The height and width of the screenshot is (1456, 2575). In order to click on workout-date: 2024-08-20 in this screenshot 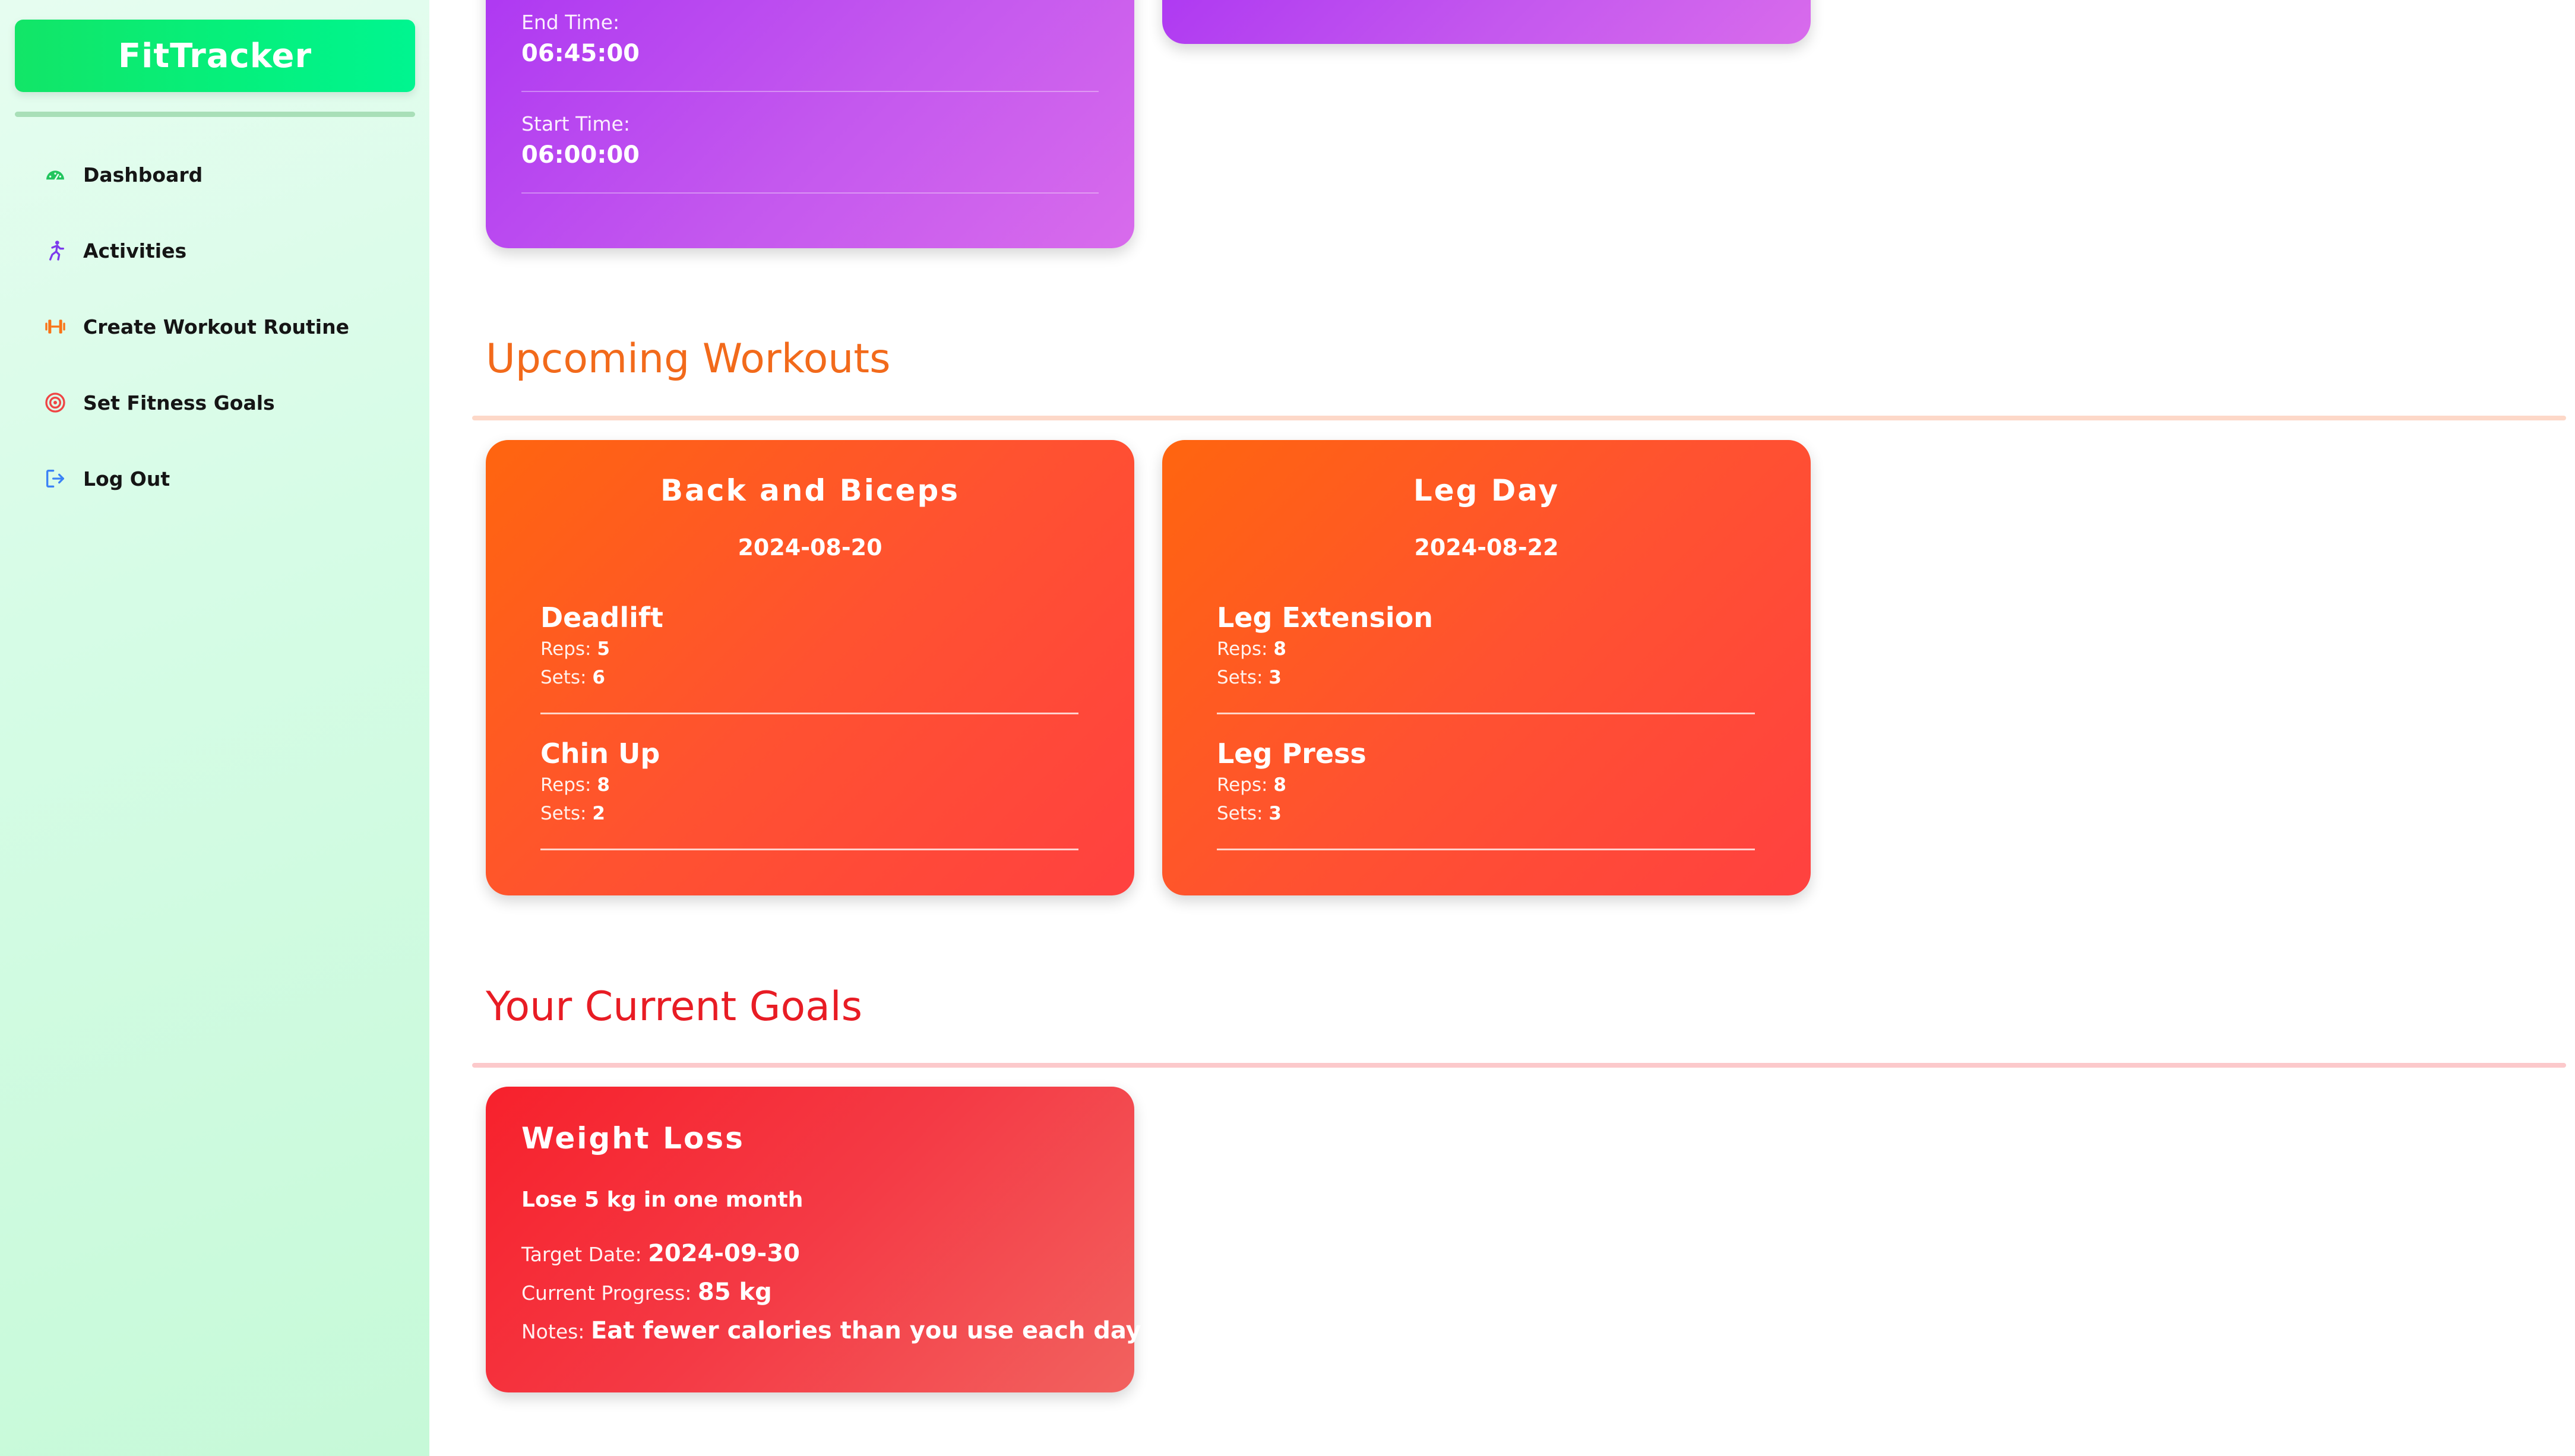, I will do `click(810, 547)`.